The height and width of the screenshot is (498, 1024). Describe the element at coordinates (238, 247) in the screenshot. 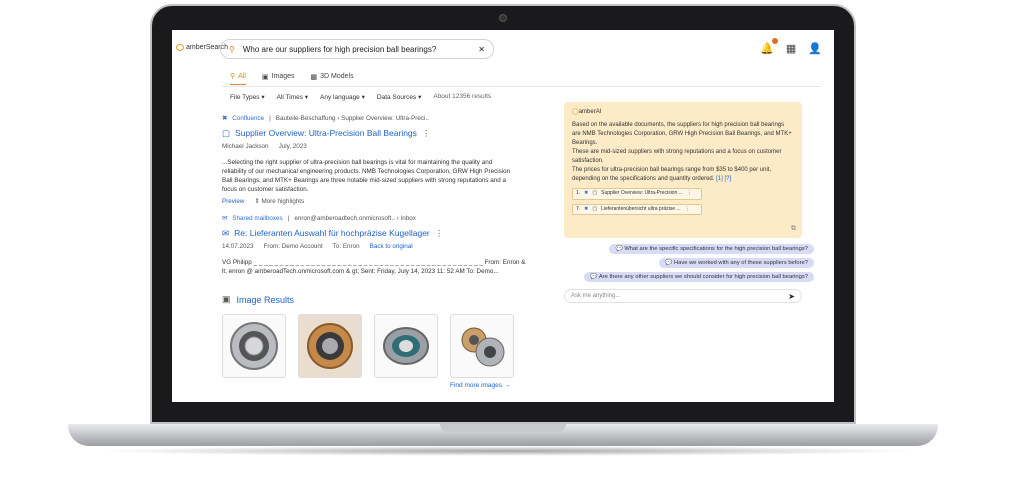

I see `date: 14.07.2023` at that location.